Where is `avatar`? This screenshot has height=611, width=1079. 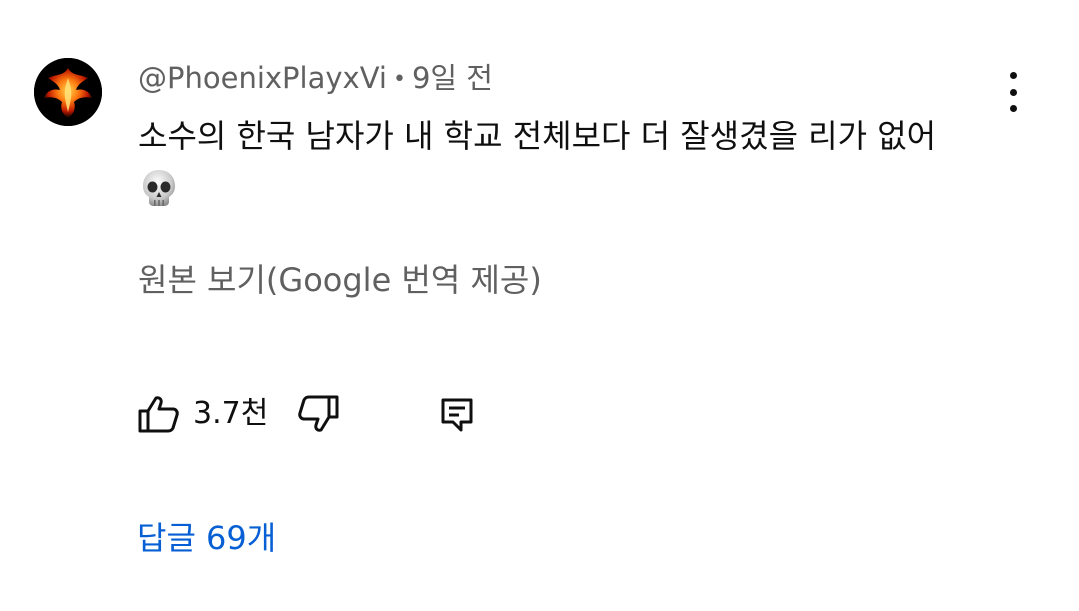
avatar is located at coordinates (68, 92).